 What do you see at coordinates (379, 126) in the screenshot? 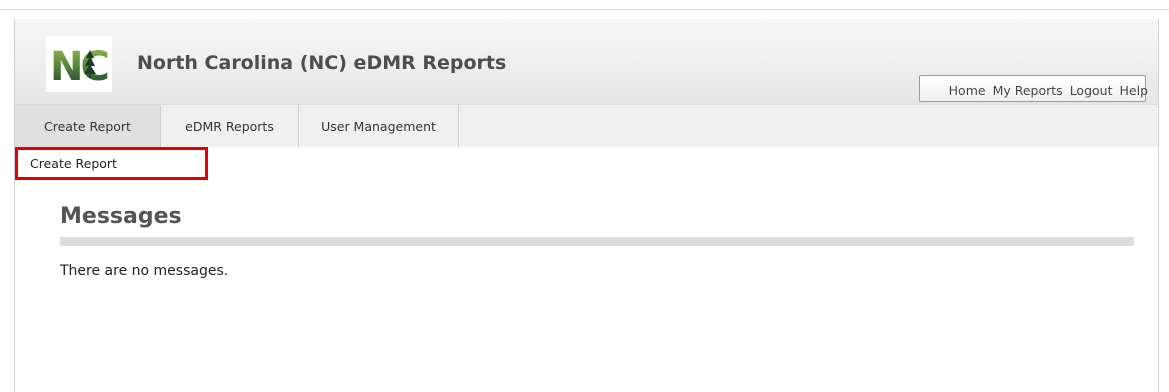
I see `tab-user-management: User Management` at bounding box center [379, 126].